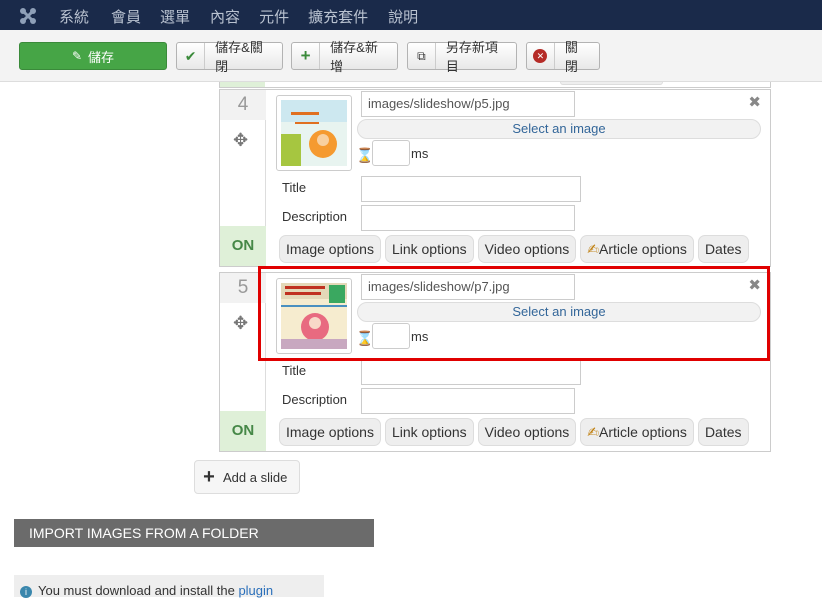 This screenshot has width=822, height=598. I want to click on edit-icon: ✎, so click(77, 56).